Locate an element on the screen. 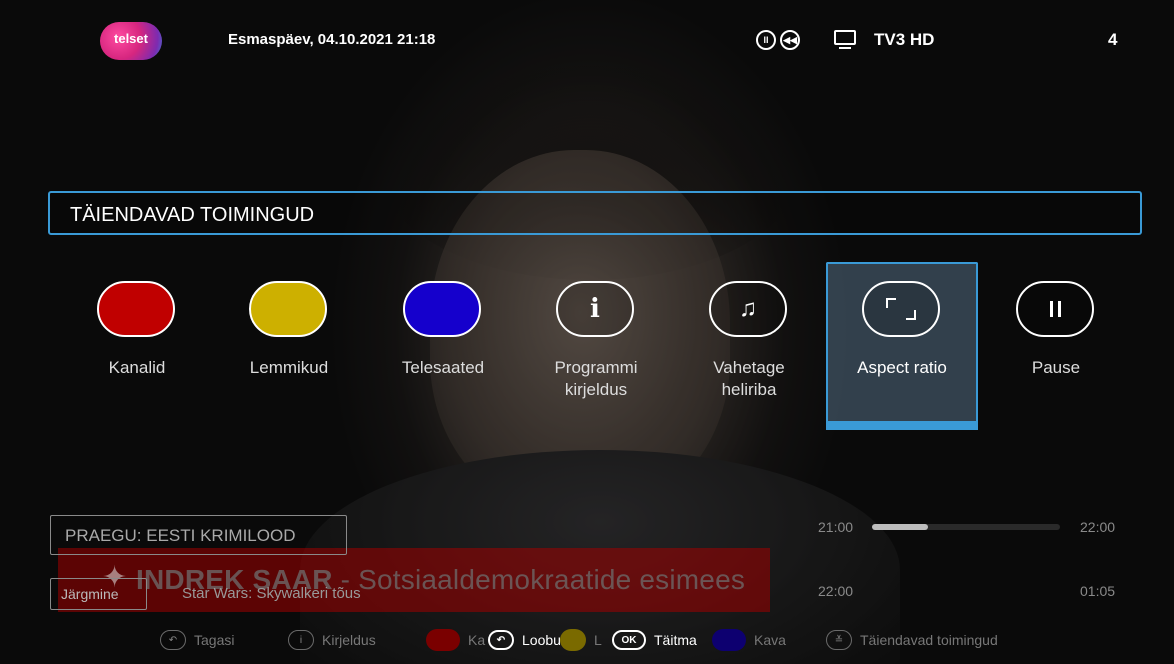 Image resolution: width=1174 pixels, height=664 pixels. action-pause: Pause is located at coordinates (1056, 346).